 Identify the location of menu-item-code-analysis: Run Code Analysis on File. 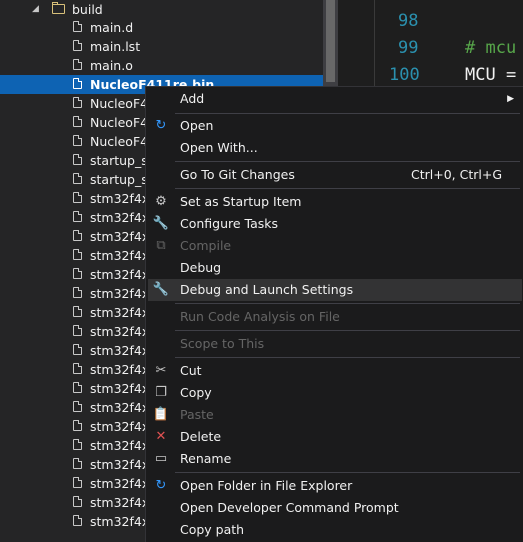
(335, 317).